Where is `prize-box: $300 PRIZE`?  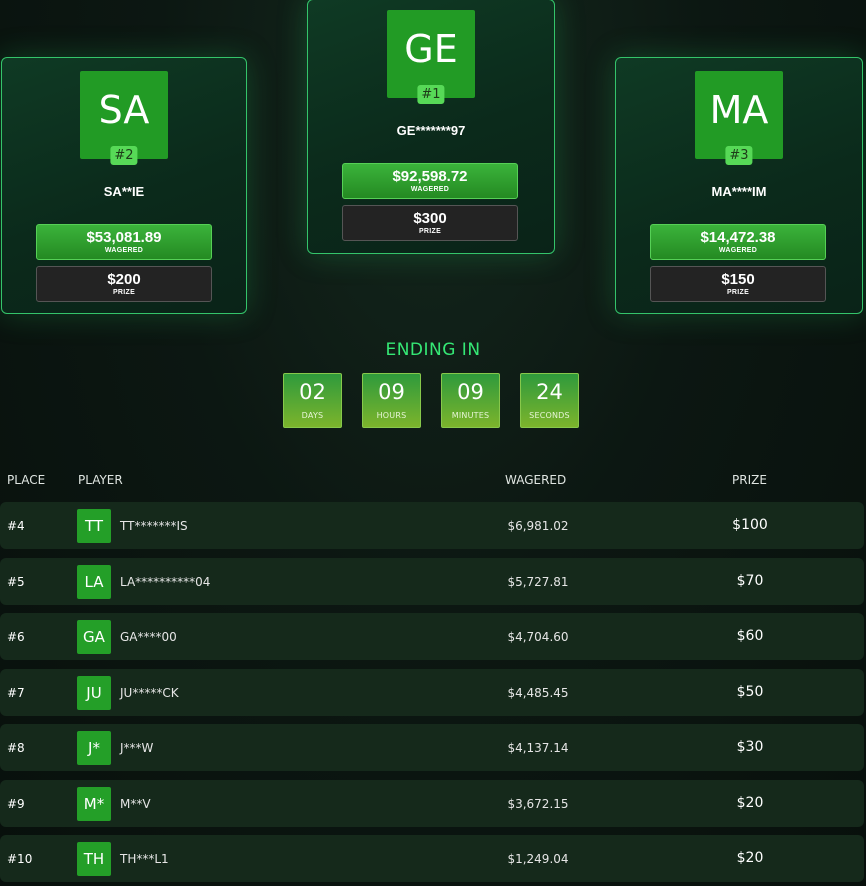
prize-box: $300 PRIZE is located at coordinates (430, 223).